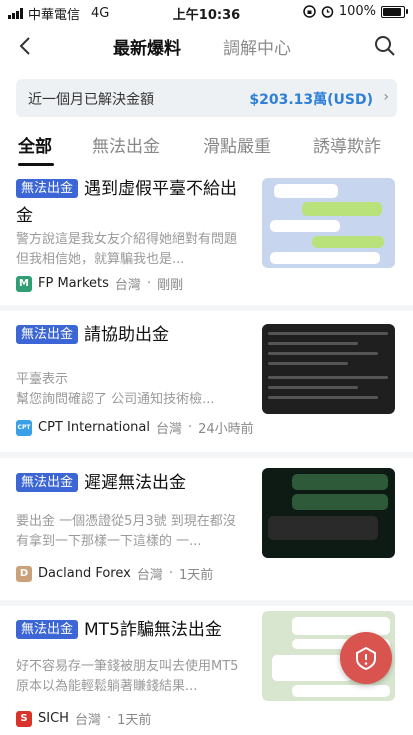 This screenshot has height=735, width=413. I want to click on chevron-right-icon: ›, so click(386, 97).